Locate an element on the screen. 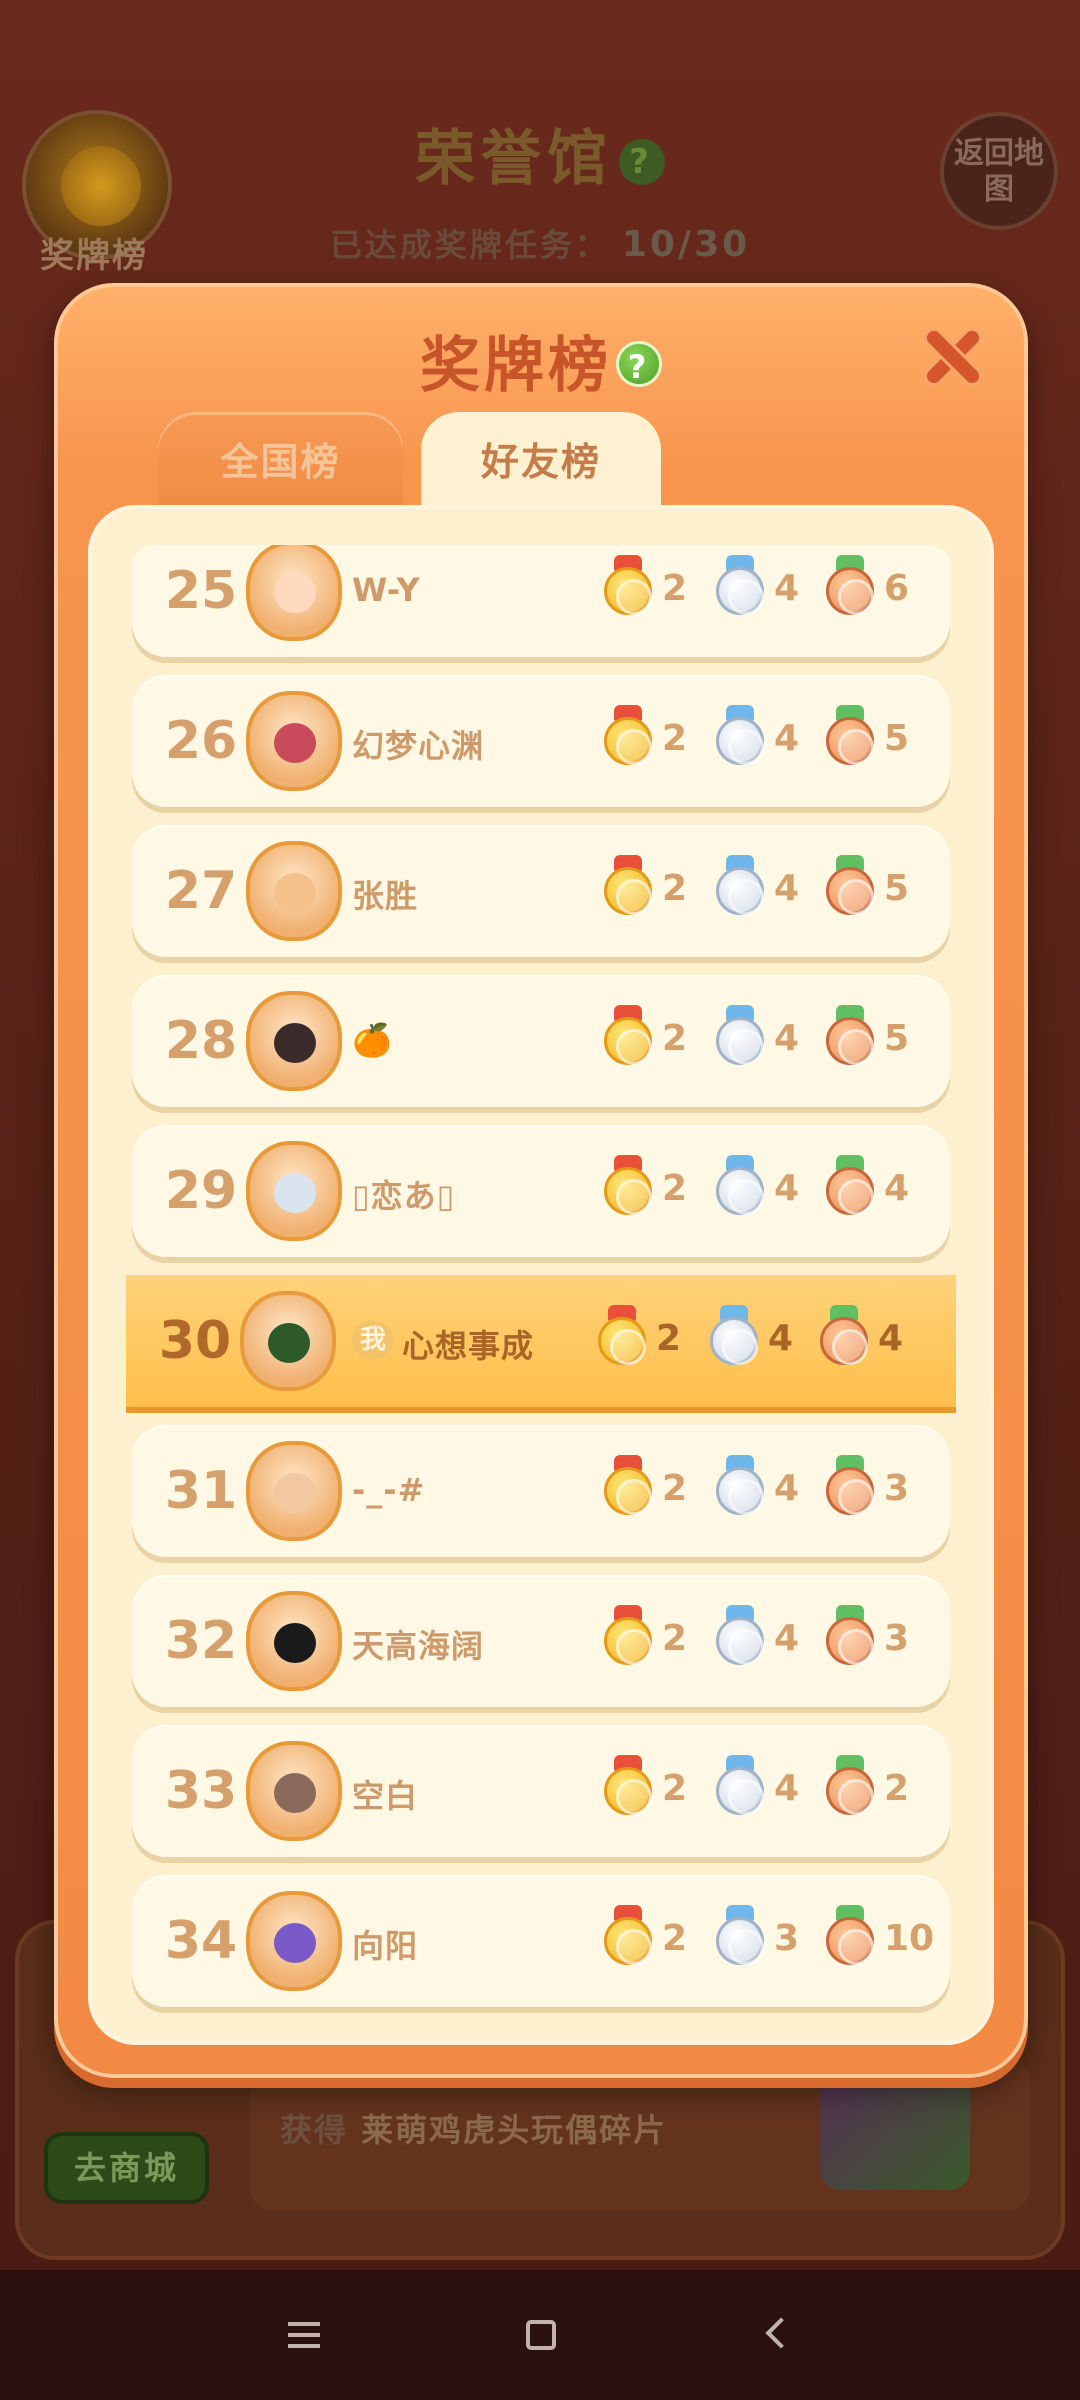 The width and height of the screenshot is (1080, 2400). home-icon is located at coordinates (539, 2335).